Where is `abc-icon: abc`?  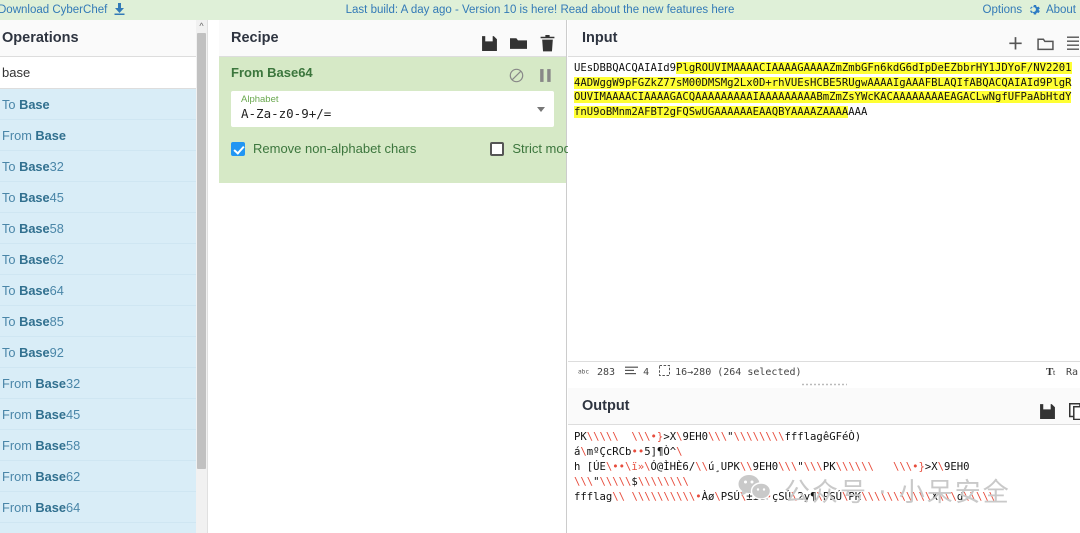 abc-icon: abc is located at coordinates (585, 372).